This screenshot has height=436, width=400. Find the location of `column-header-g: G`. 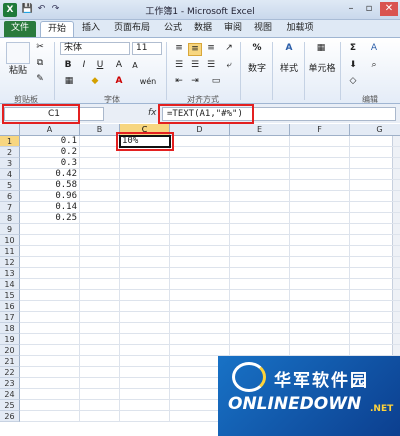

column-header-g: G is located at coordinates (375, 130).